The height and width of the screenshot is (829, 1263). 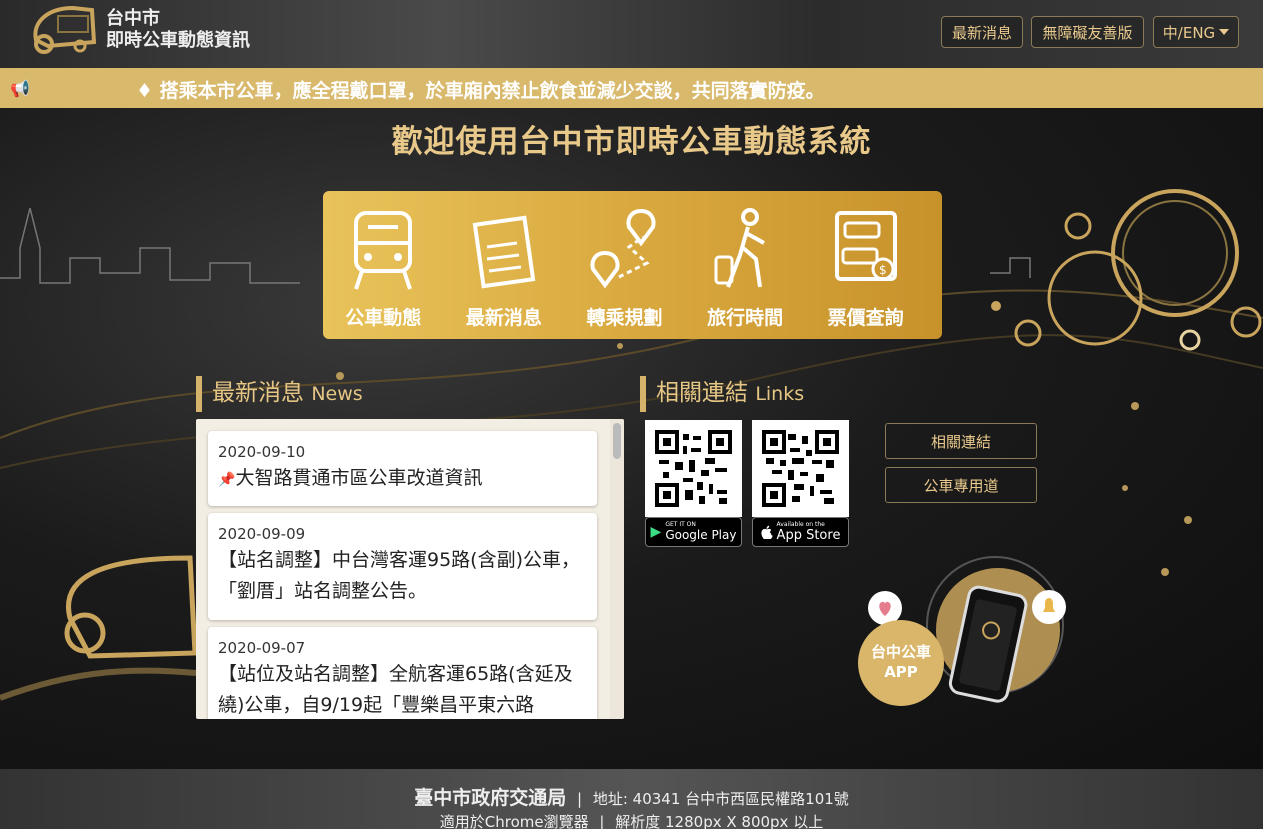 I want to click on news-date: 2020-09-07, so click(x=262, y=648).